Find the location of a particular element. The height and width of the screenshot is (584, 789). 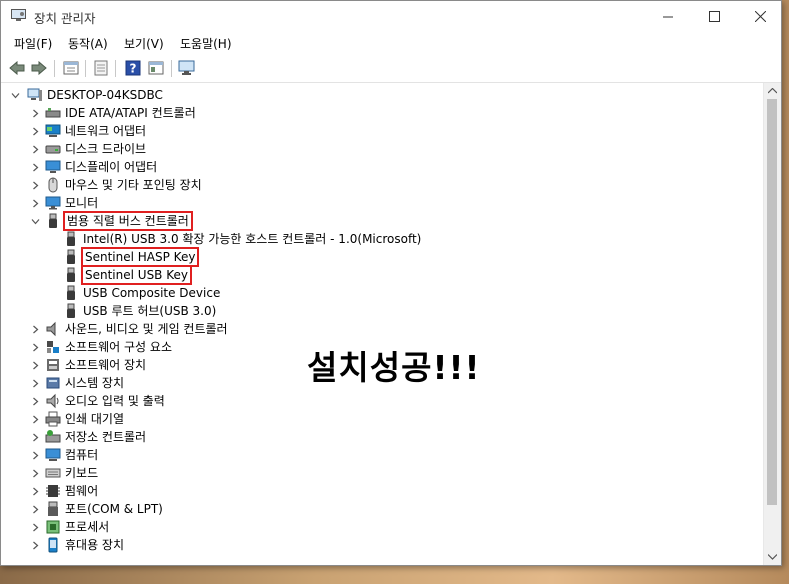

menu-help: 도움말(H) is located at coordinates (206, 43).